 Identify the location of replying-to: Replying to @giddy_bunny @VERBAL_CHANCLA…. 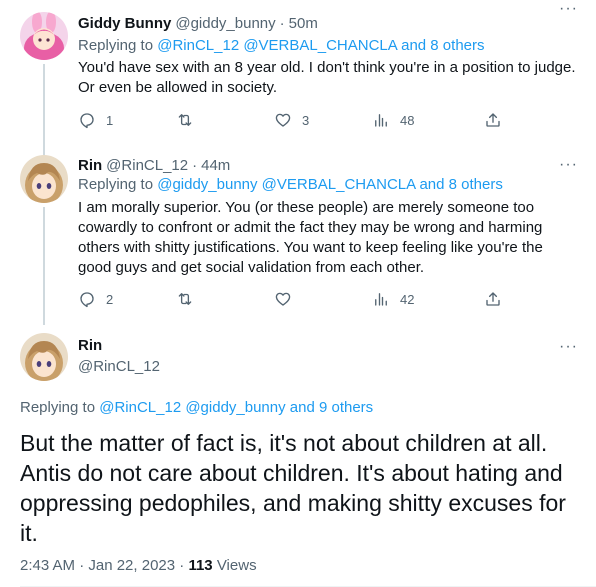
(290, 184).